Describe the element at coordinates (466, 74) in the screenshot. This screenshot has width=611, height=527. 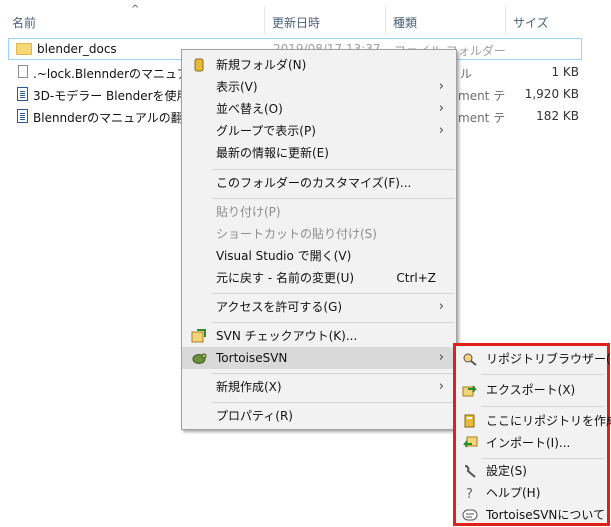
I see `file-type: ル` at that location.